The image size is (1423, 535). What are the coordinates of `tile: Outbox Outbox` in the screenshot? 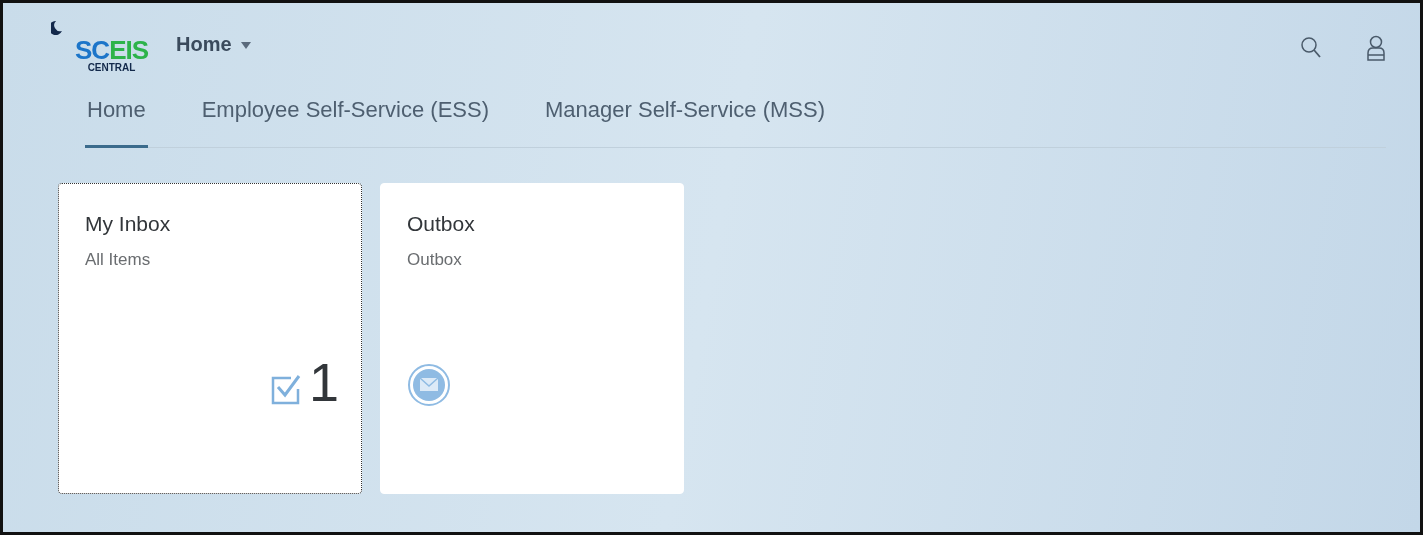 It's located at (532, 338).